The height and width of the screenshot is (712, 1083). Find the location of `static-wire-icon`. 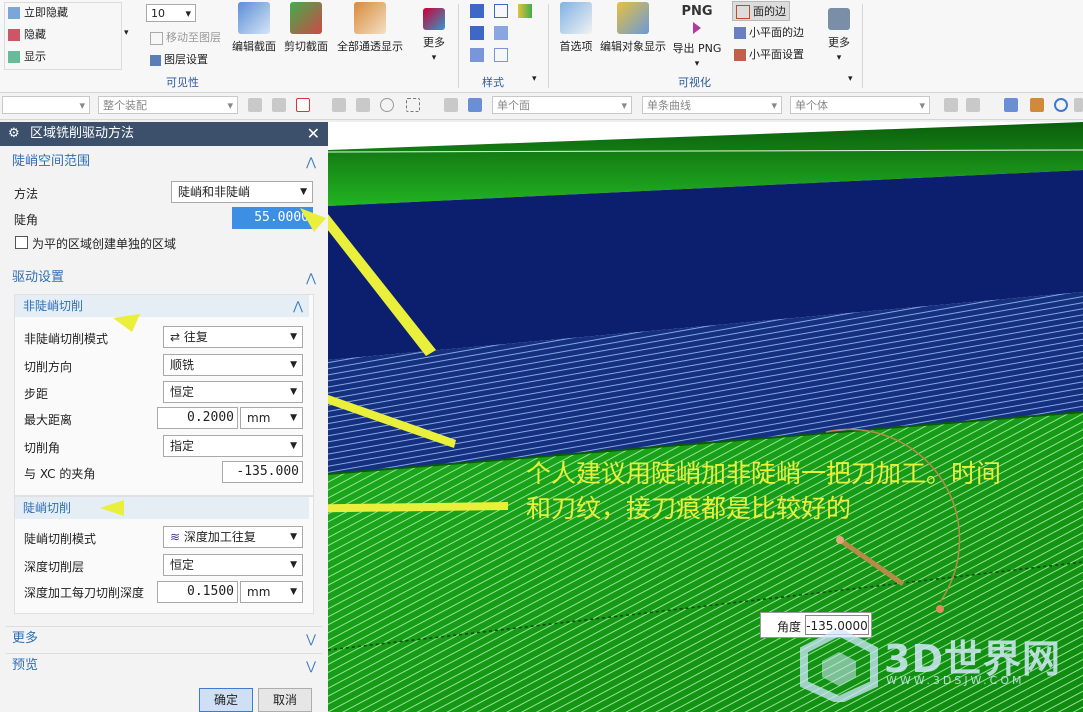

static-wire-icon is located at coordinates (501, 55).